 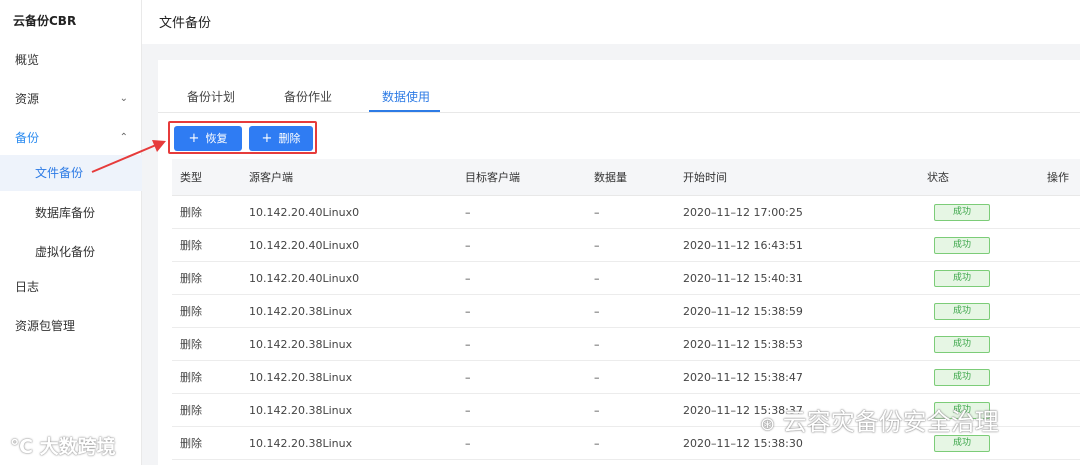 What do you see at coordinates (71, 138) in the screenshot?
I see `sidebar-item-backup: 备份 ⌃` at bounding box center [71, 138].